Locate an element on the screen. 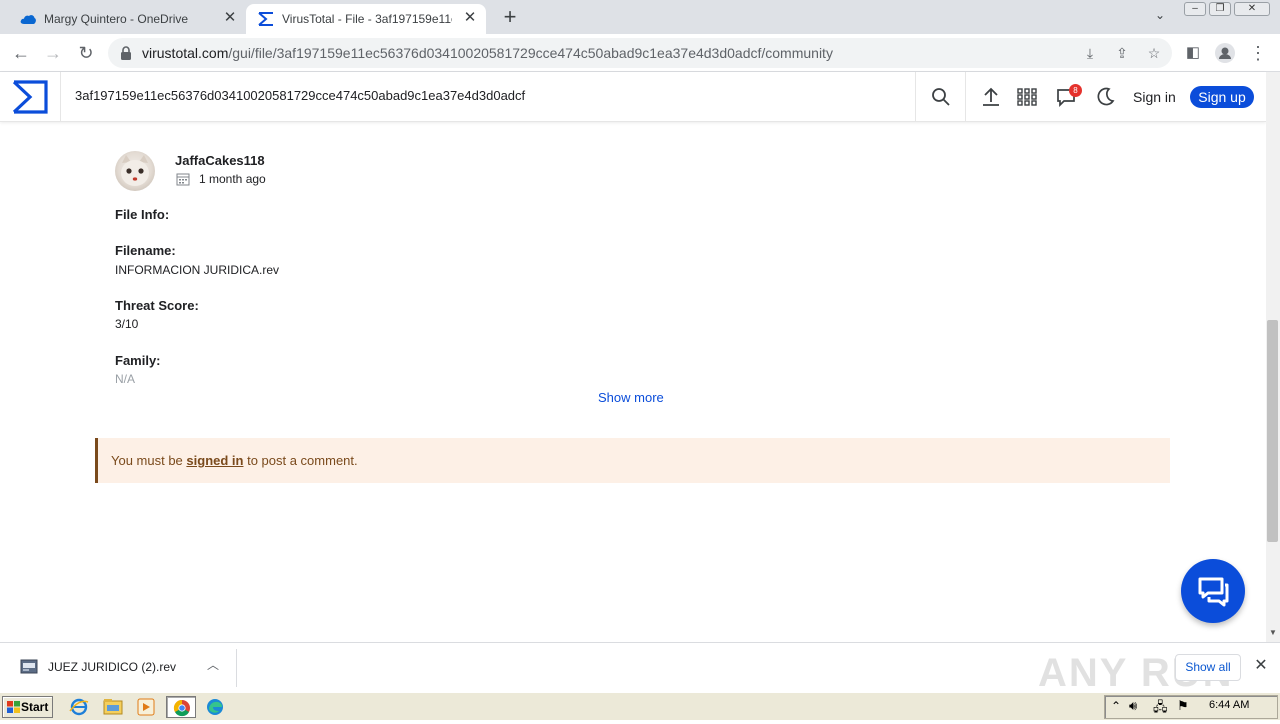 The width and height of the screenshot is (1280, 724). lock-icon is located at coordinates (126, 53).